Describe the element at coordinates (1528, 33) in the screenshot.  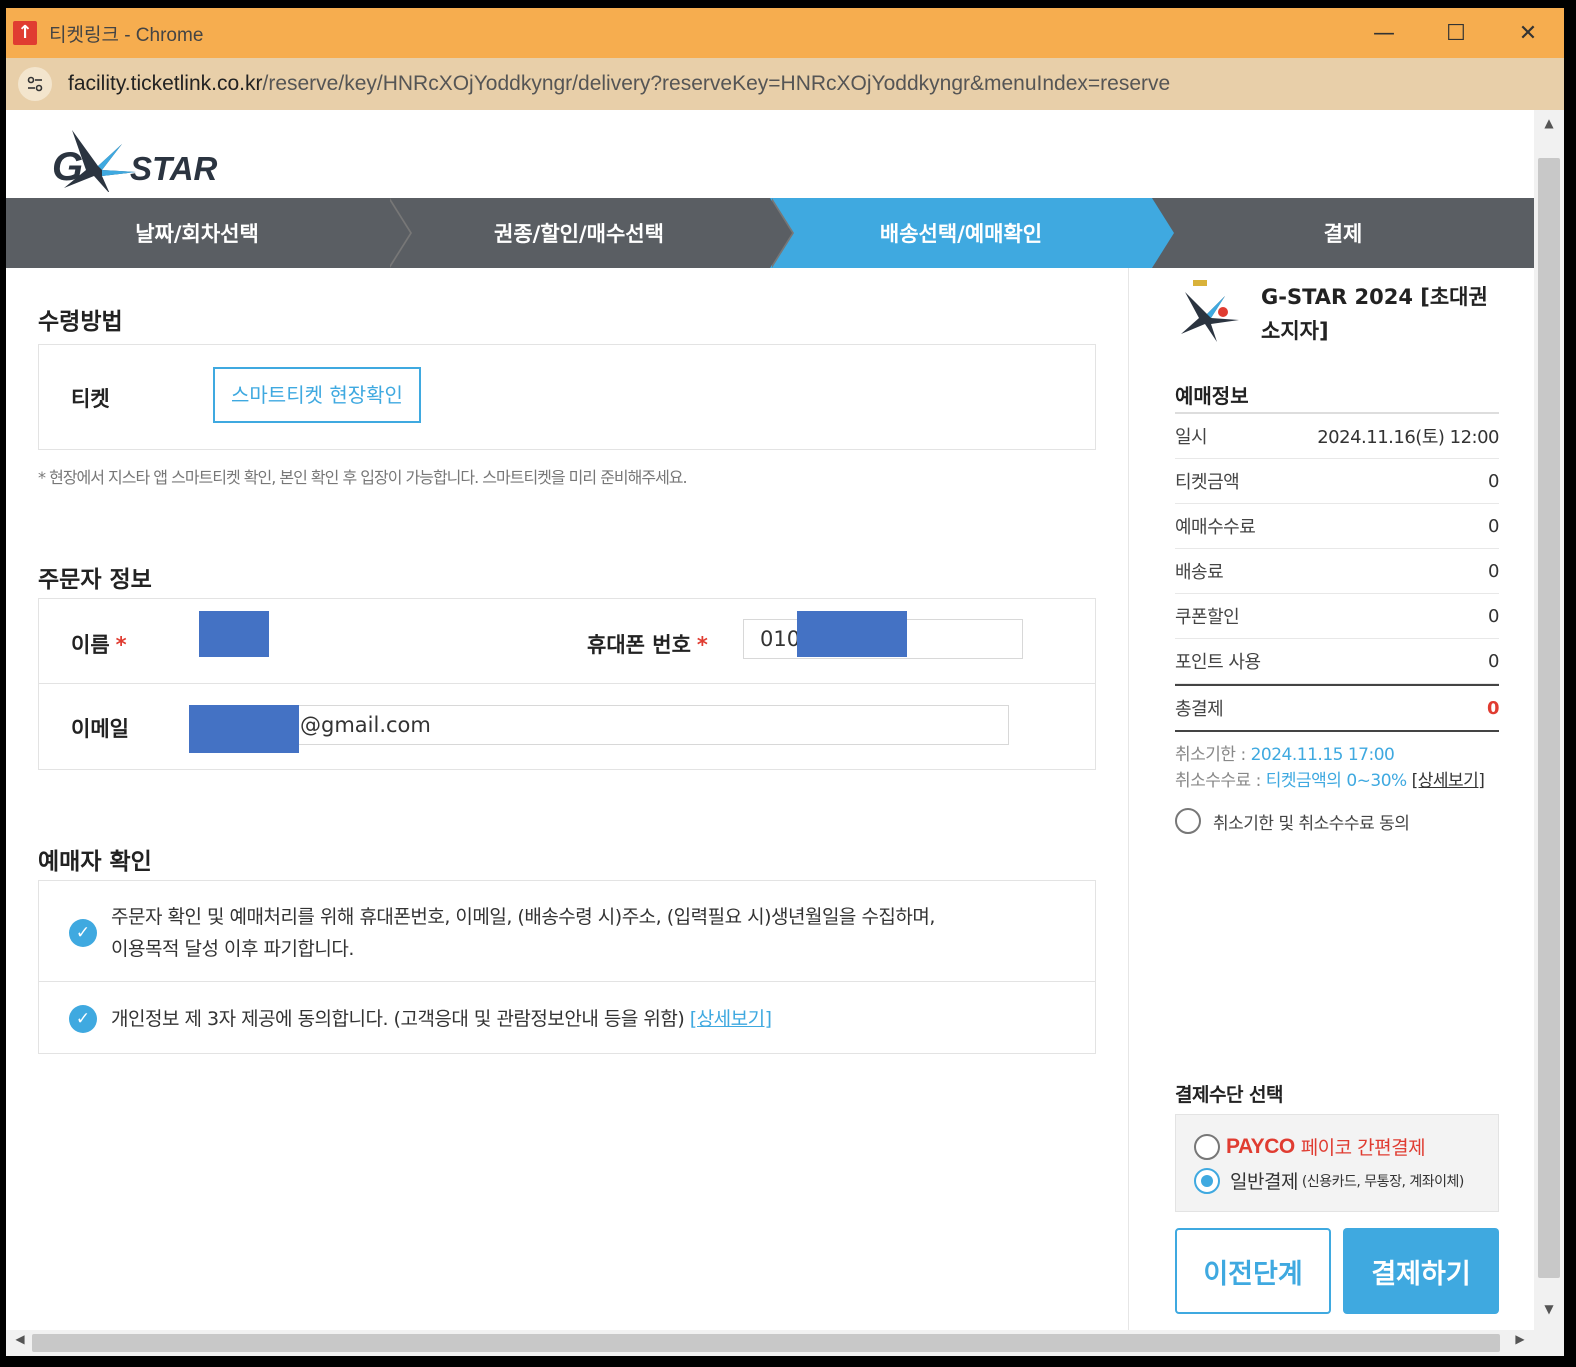
I see `close-button: ✕` at that location.